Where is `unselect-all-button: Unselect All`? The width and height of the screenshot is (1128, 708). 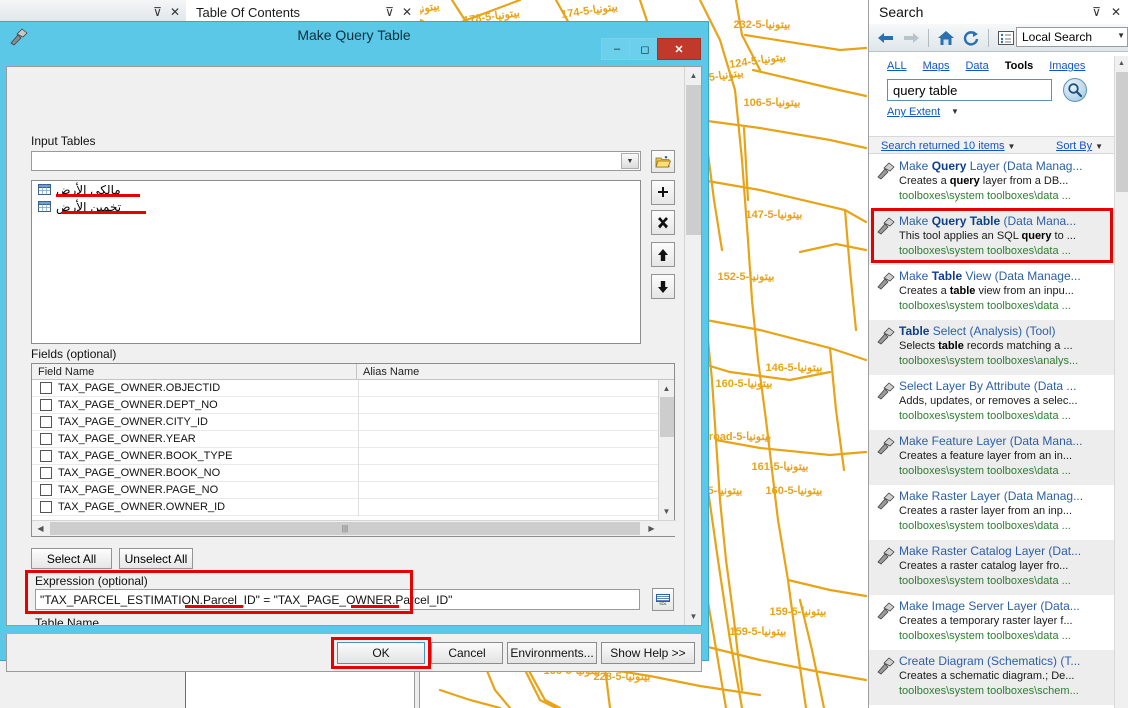 unselect-all-button: Unselect All is located at coordinates (156, 558).